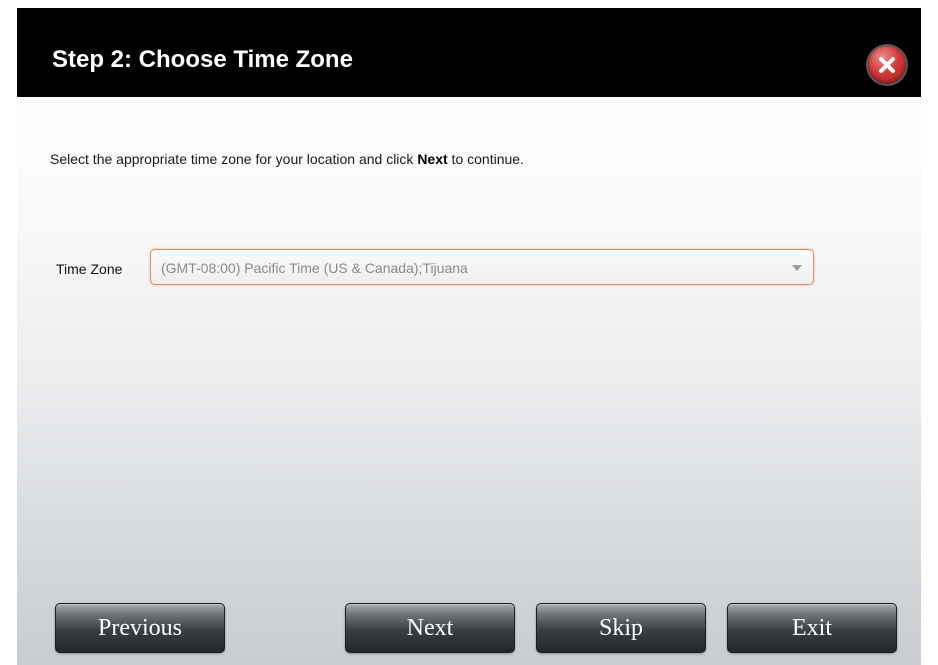 Image resolution: width=938 pixels, height=665 pixels. What do you see at coordinates (430, 628) in the screenshot?
I see `next-button: Next` at bounding box center [430, 628].